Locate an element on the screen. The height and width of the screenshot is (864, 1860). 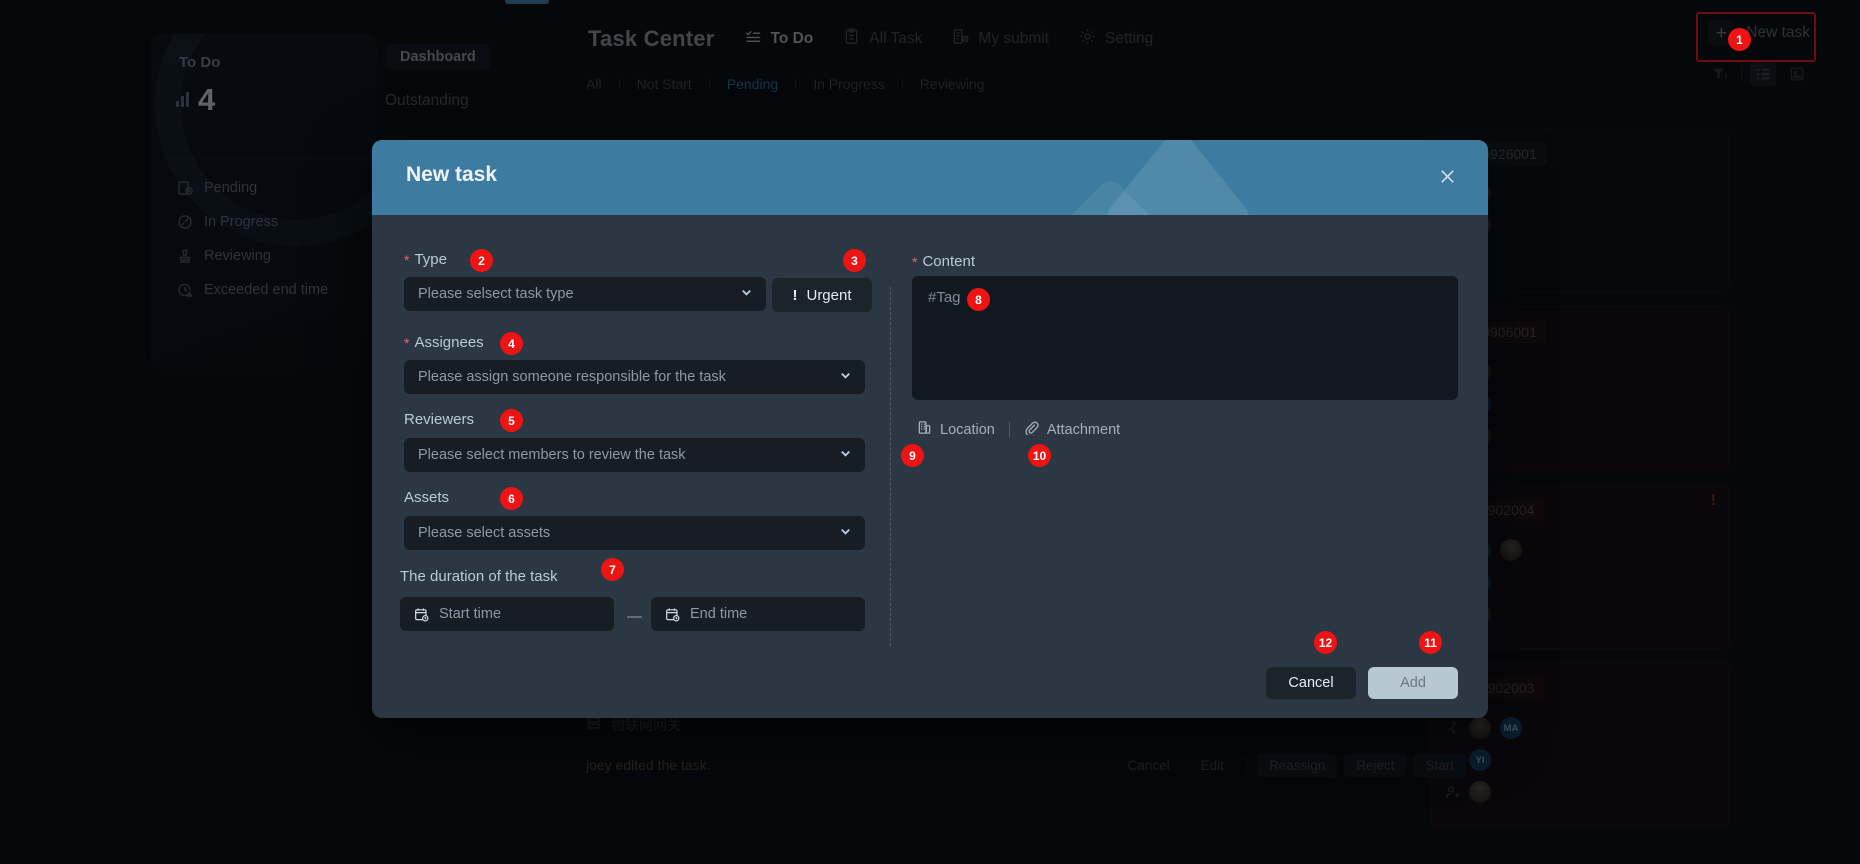
reviewers-label: Reviewers is located at coordinates (439, 419).